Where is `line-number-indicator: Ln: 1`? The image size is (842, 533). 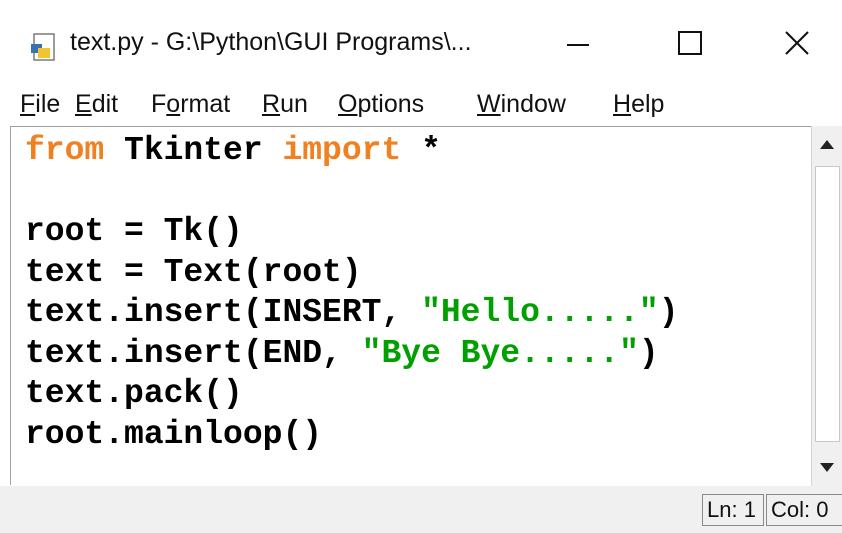 line-number-indicator: Ln: 1 is located at coordinates (733, 510).